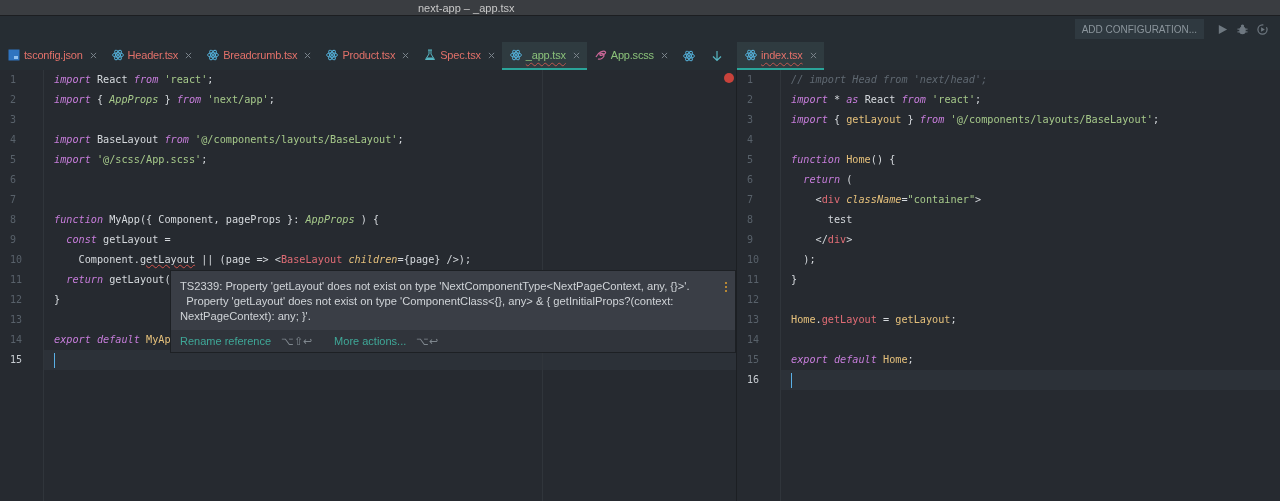 The image size is (1280, 501). Describe the element at coordinates (118, 280) in the screenshot. I see `code-line: return getLayout(` at that location.